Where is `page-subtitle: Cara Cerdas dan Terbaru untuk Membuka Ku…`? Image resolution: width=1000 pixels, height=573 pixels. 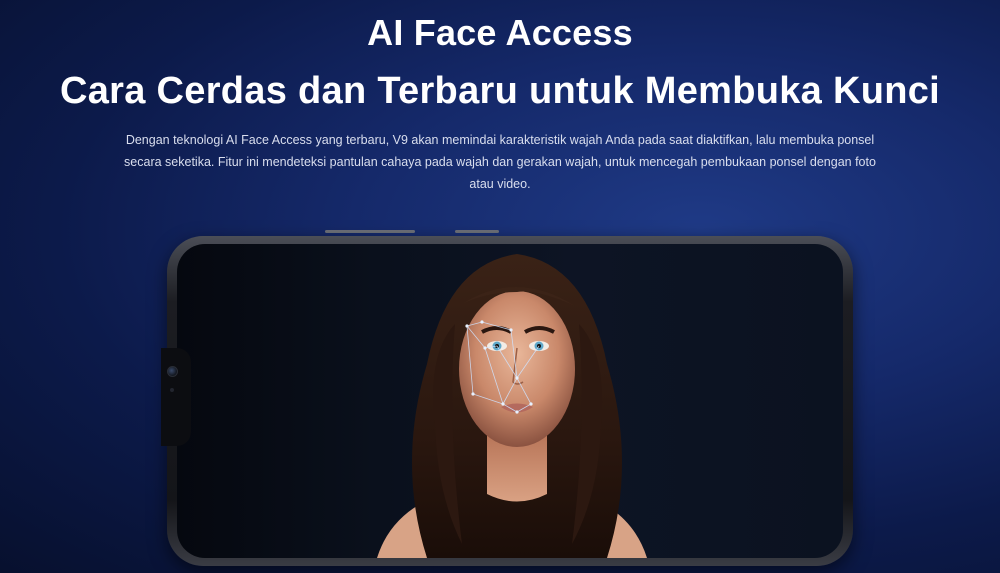
page-subtitle: Cara Cerdas dan Terbaru untuk Membuka Ku… is located at coordinates (500, 91).